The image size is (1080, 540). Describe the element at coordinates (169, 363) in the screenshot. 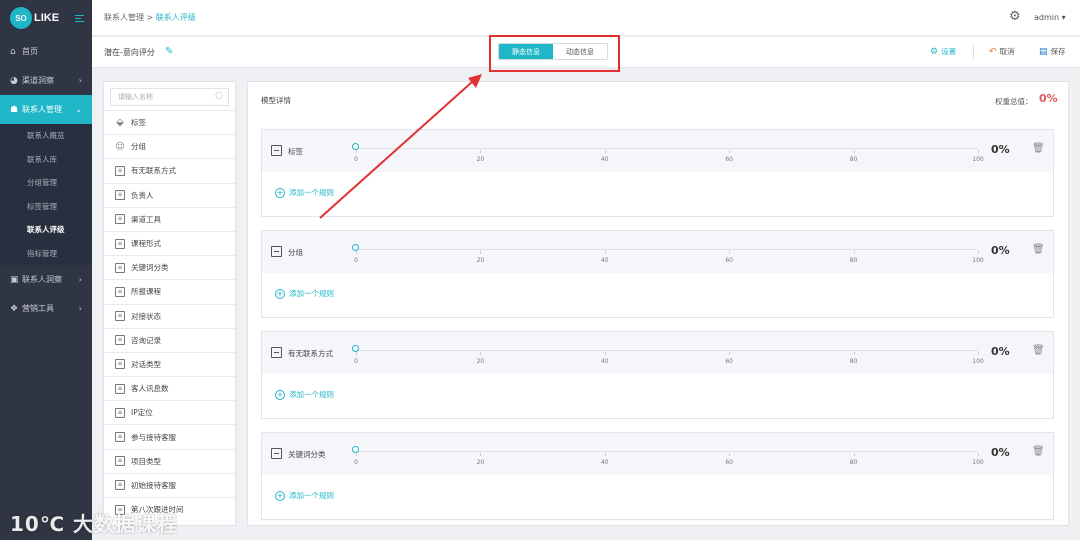

I see `field-list-item: ≡ 对话类型` at that location.